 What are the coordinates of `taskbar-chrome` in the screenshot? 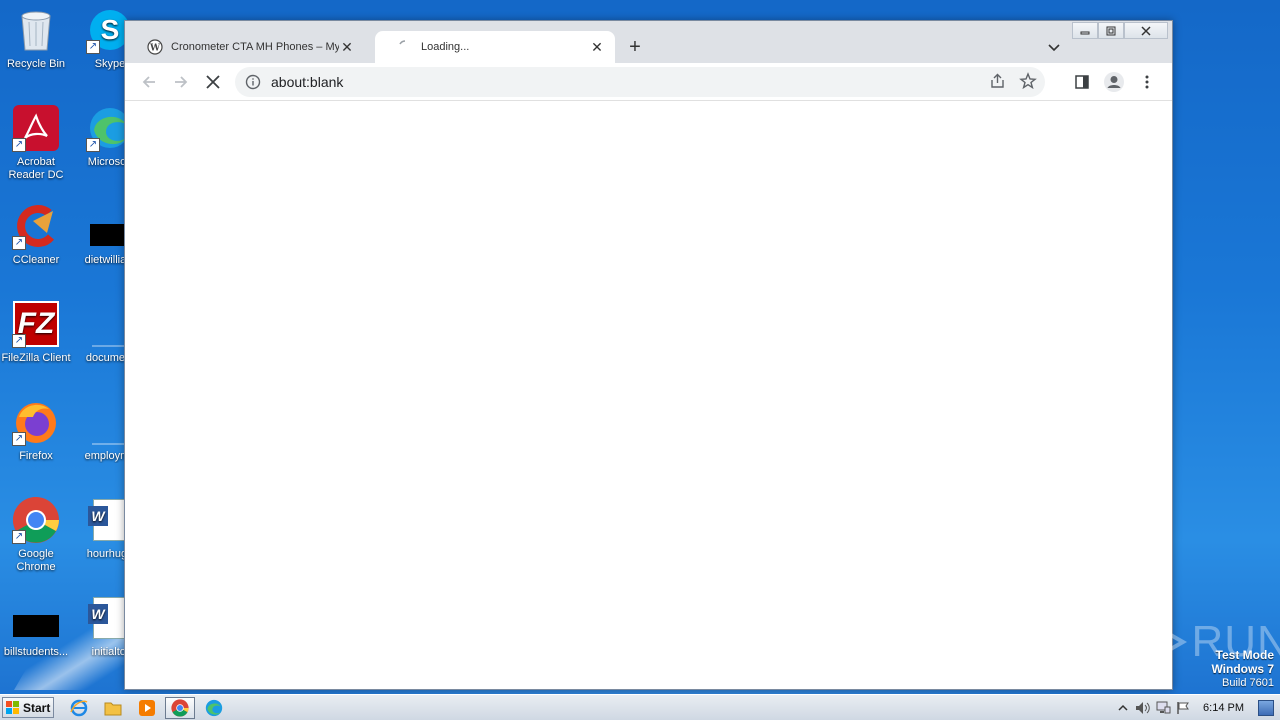 It's located at (180, 708).